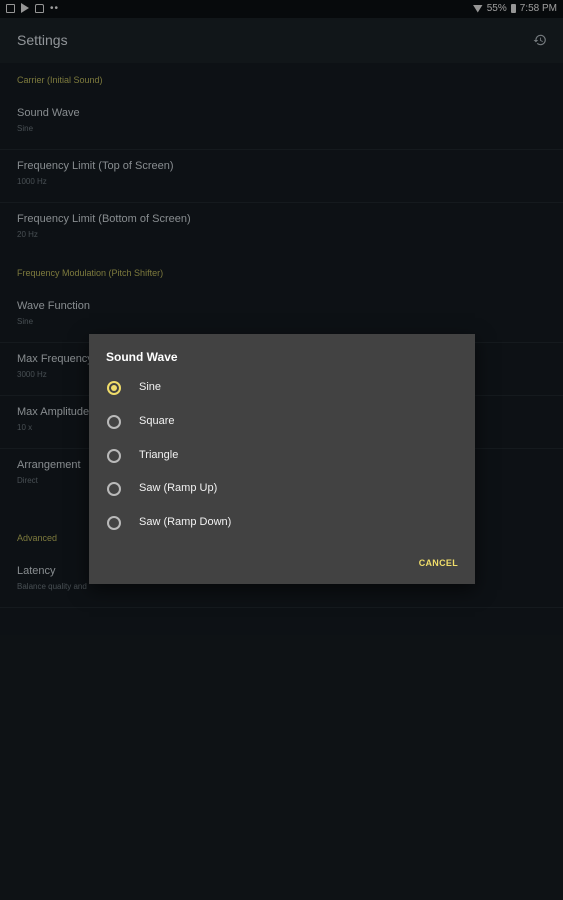  I want to click on option-saw-ramp-down: Saw (Ramp Down), so click(282, 523).